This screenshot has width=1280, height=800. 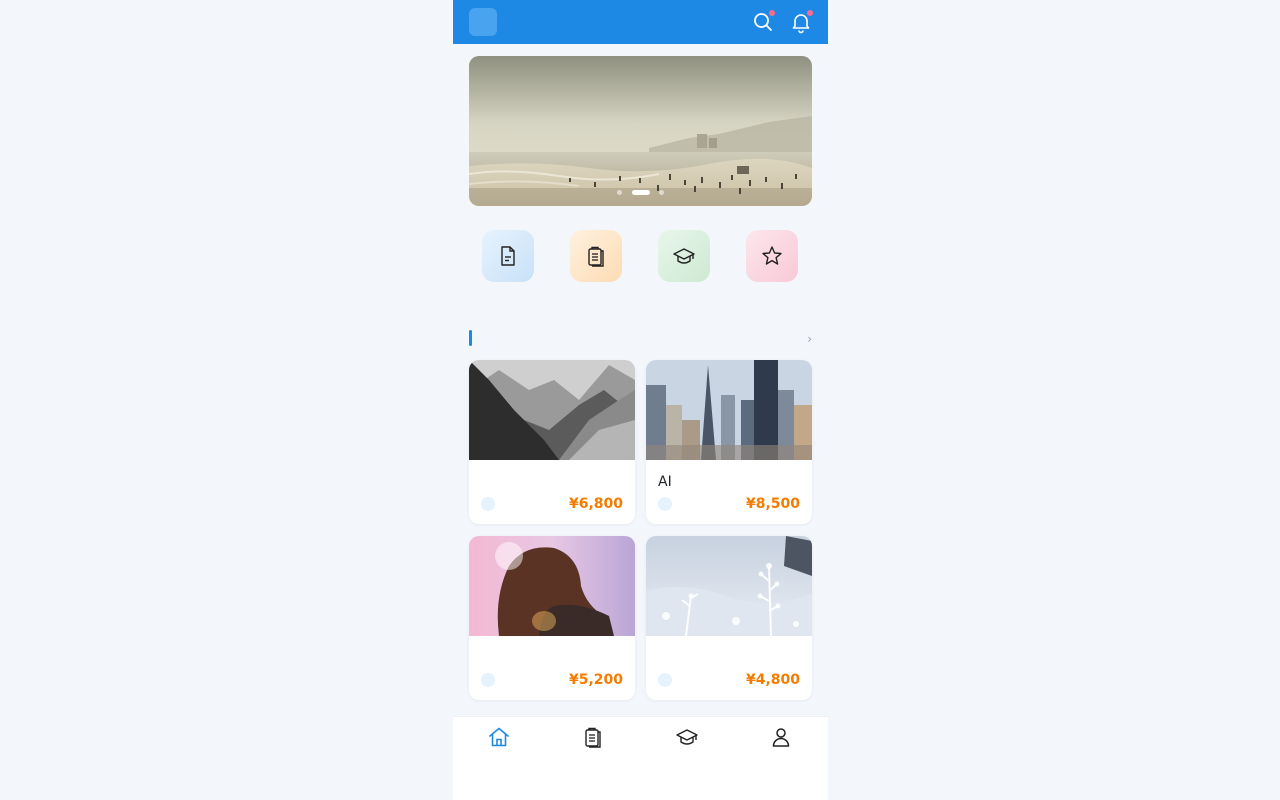 I want to click on course-card-1: AI ¥8,500, so click(x=729, y=442).